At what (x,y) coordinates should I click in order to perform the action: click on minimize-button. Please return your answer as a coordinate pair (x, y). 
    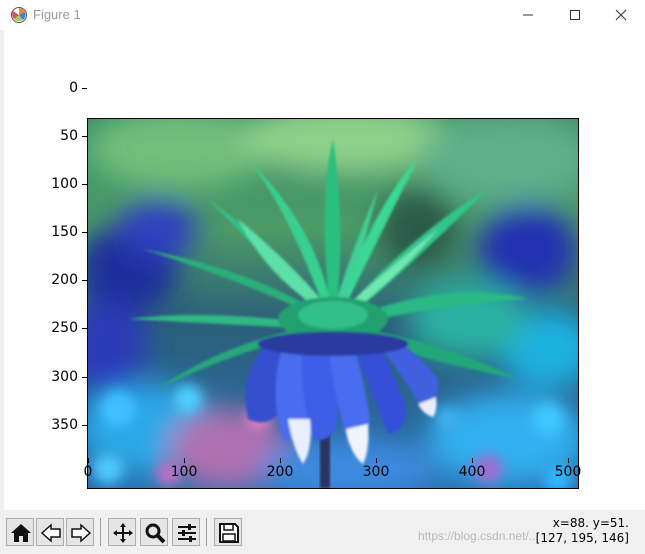
    Looking at the image, I should click on (528, 15).